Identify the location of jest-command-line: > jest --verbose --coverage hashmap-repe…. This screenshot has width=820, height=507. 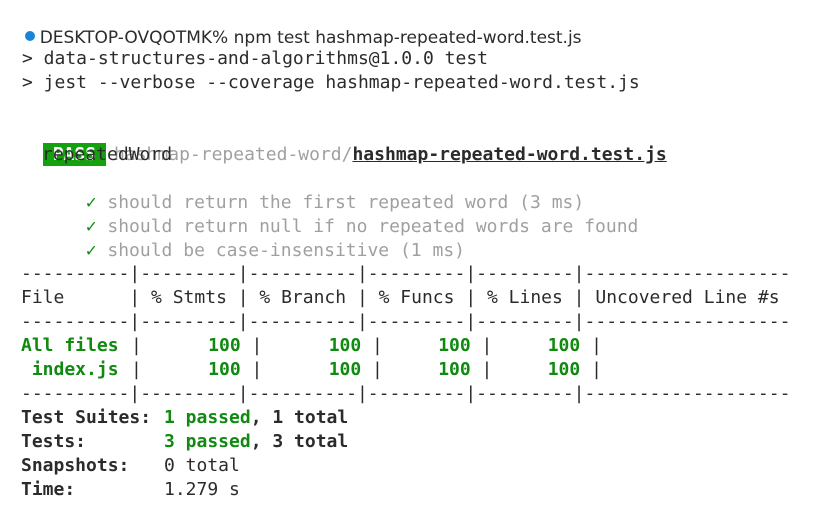
(331, 82).